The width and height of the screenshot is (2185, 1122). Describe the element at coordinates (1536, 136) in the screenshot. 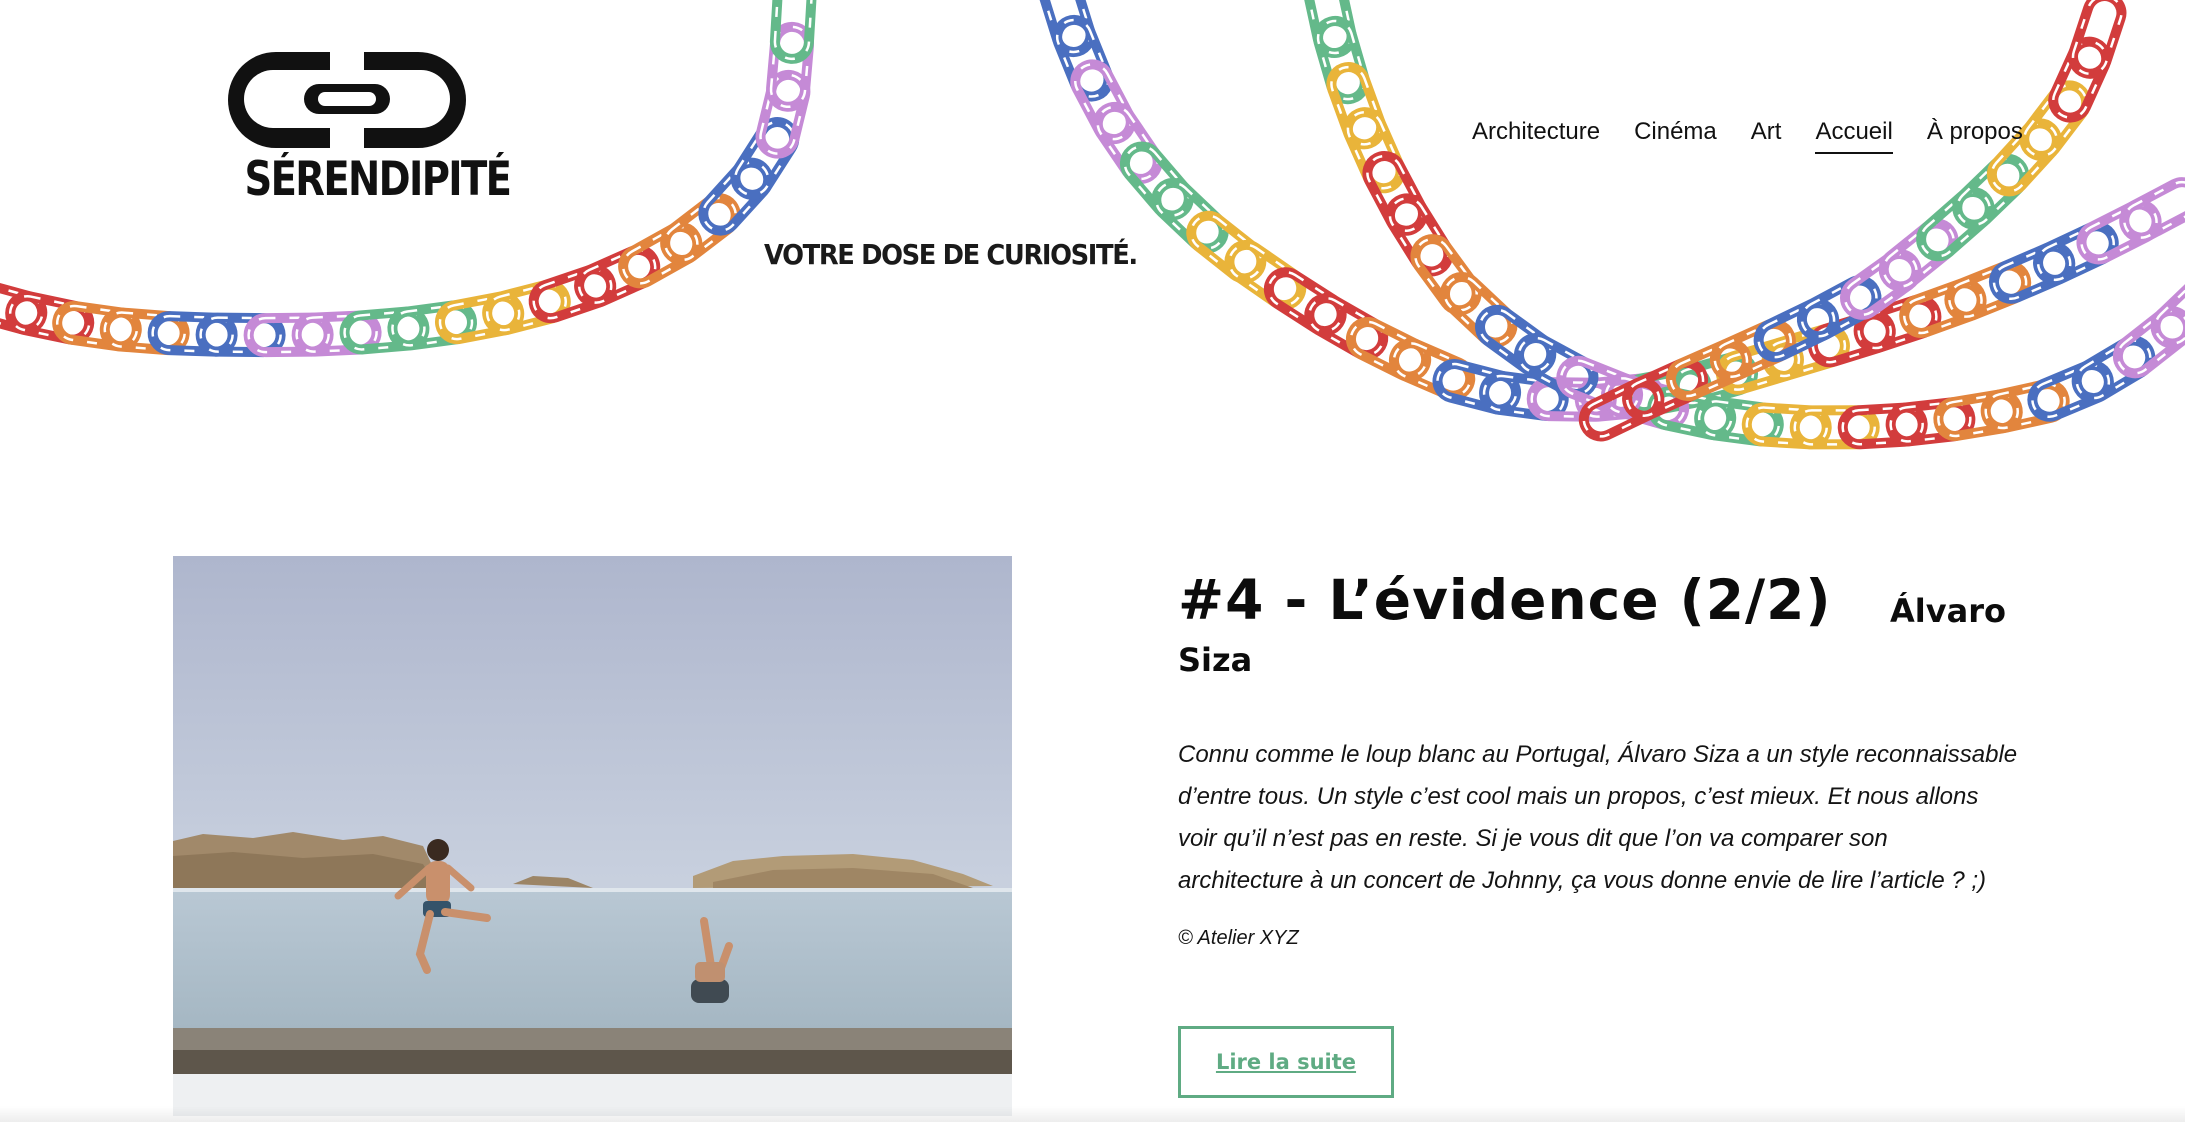

I see `nav-link-architecture: Architecture` at that location.